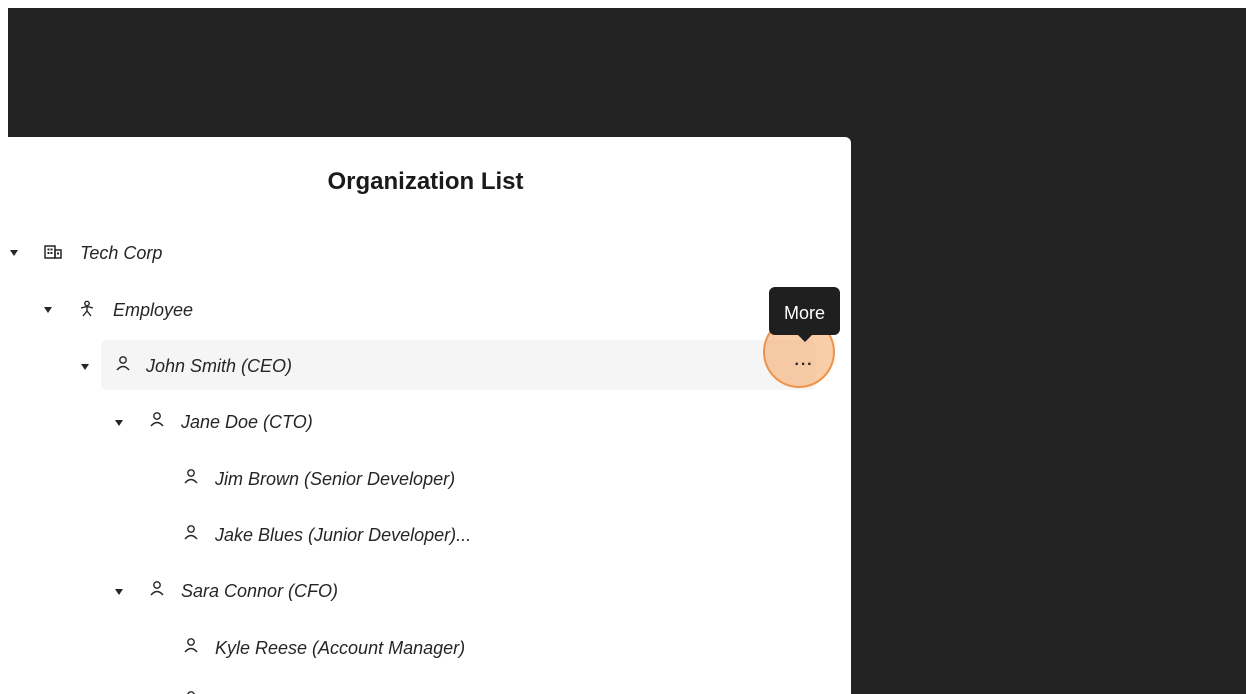  I want to click on person-group-icon, so click(87, 309).